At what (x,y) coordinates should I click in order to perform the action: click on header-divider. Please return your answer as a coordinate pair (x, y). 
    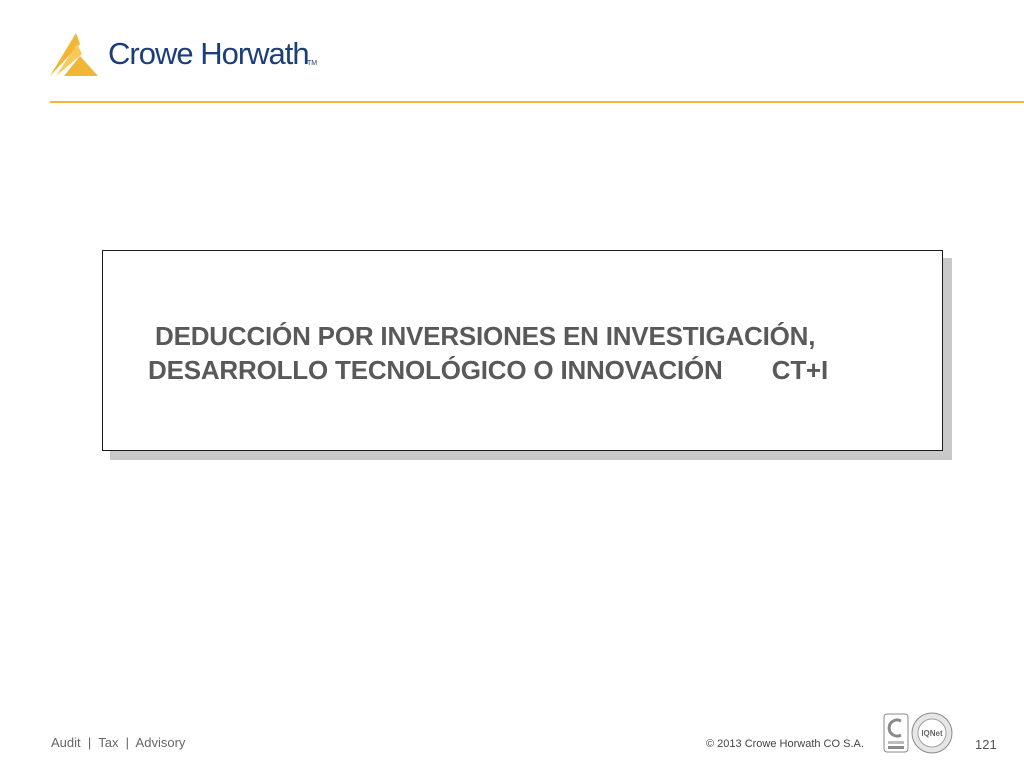
    Looking at the image, I should click on (537, 102).